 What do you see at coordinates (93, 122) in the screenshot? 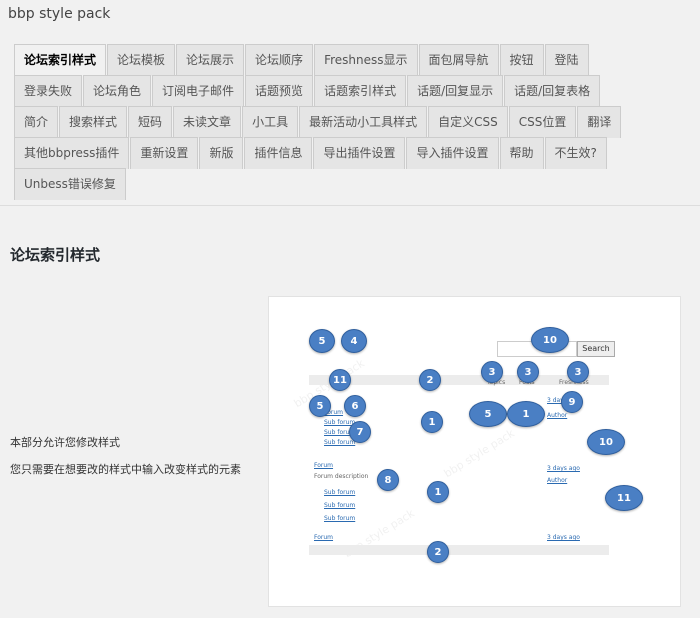
I see `tab-2-1: 搜索样式` at bounding box center [93, 122].